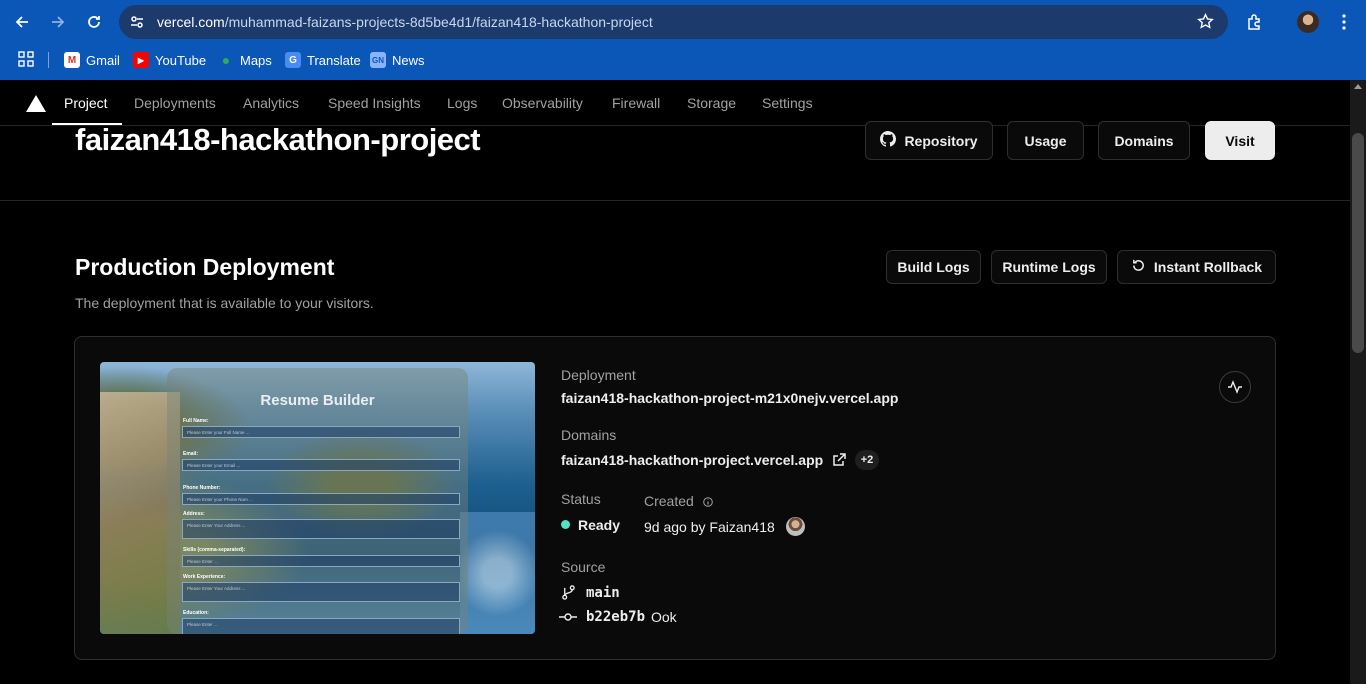 The height and width of the screenshot is (684, 1366). I want to click on source-label: Source, so click(583, 567).